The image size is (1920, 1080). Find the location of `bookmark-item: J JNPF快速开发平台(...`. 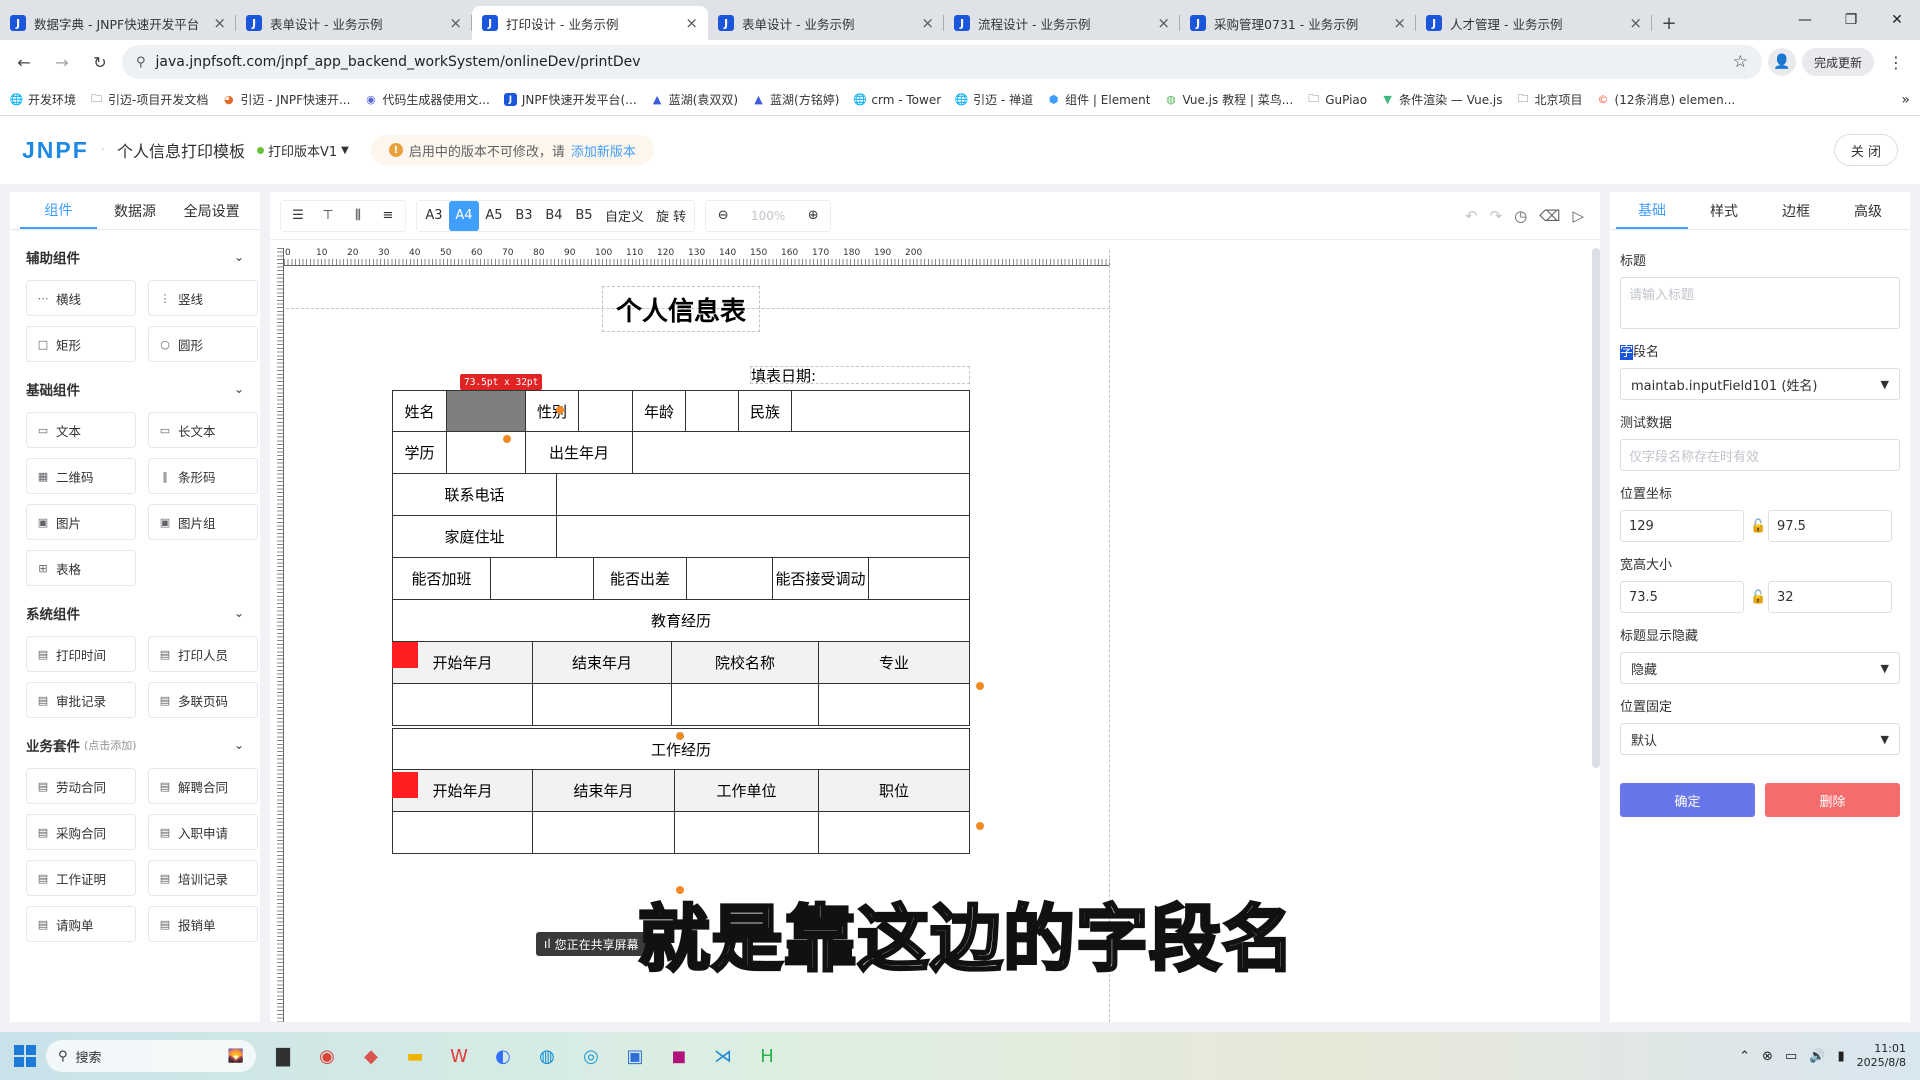

bookmark-item: J JNPF快速开发平台(... is located at coordinates (570, 99).